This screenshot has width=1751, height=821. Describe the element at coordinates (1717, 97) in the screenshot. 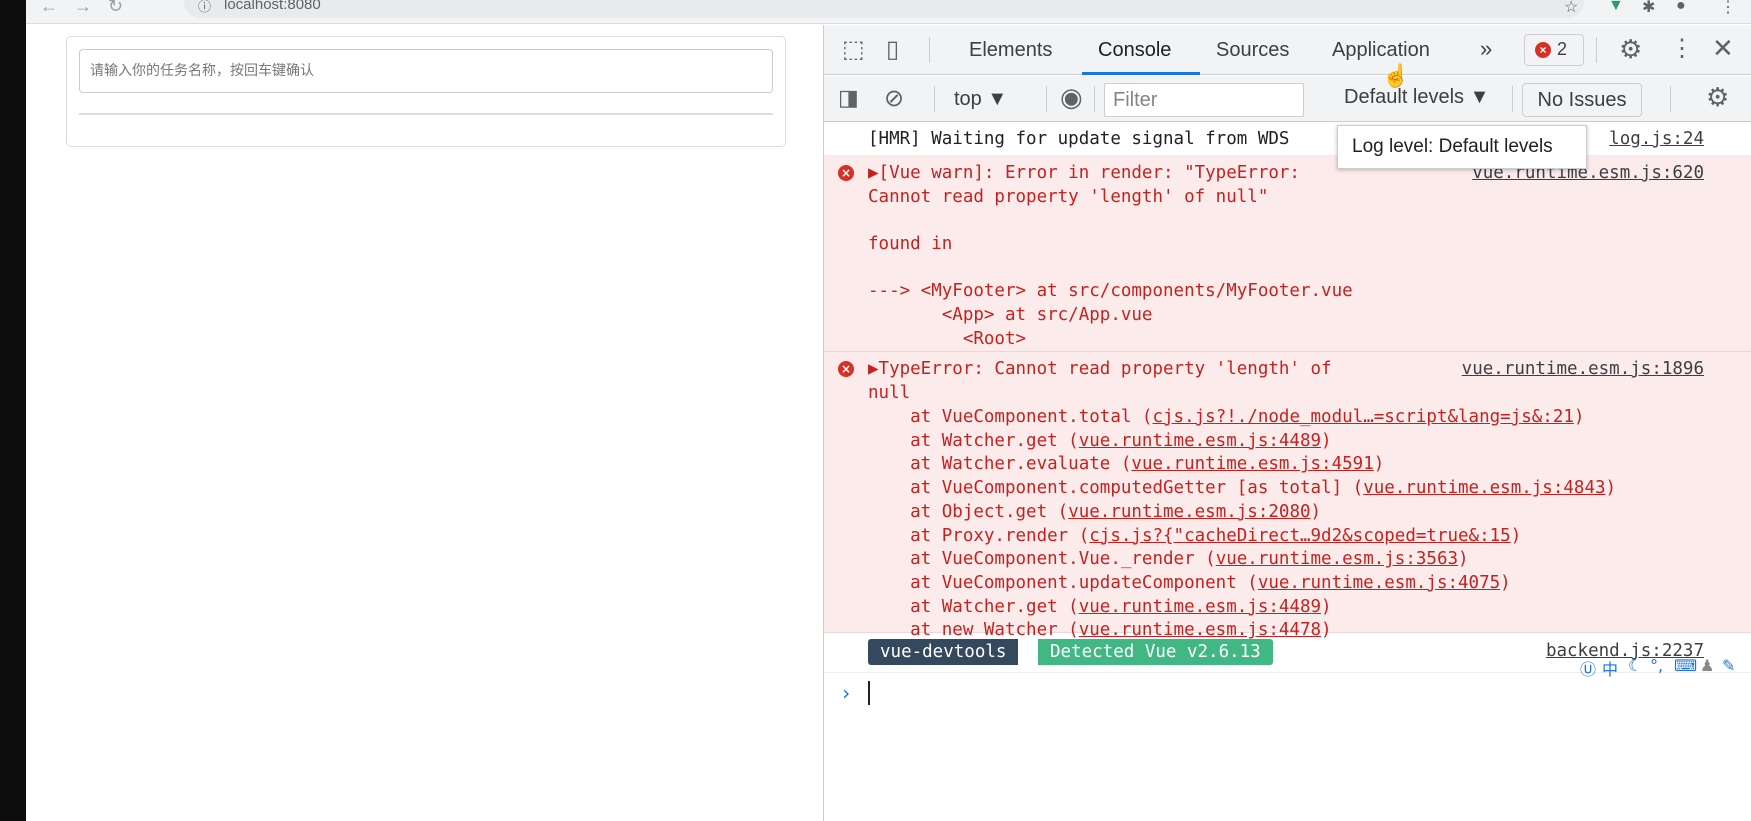

I see `console-settings-gear-icon: ⚙` at that location.